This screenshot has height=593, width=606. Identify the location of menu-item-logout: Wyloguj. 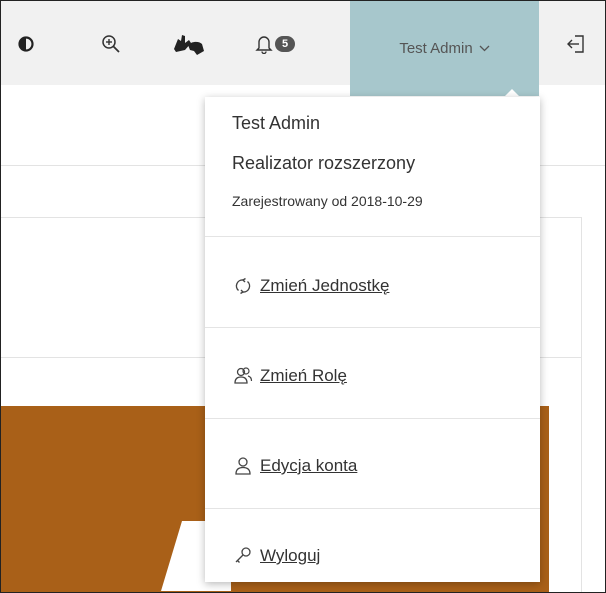
(276, 556).